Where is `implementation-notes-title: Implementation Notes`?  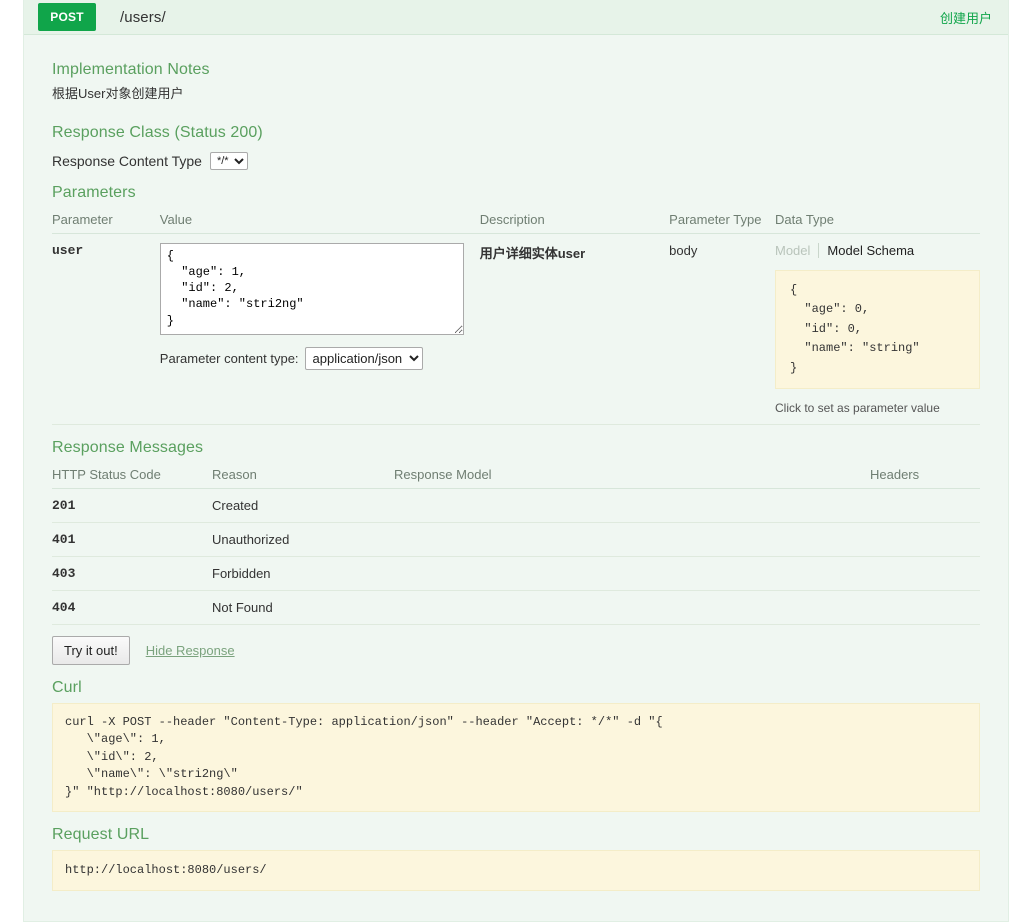
implementation-notes-title: Implementation Notes is located at coordinates (131, 69).